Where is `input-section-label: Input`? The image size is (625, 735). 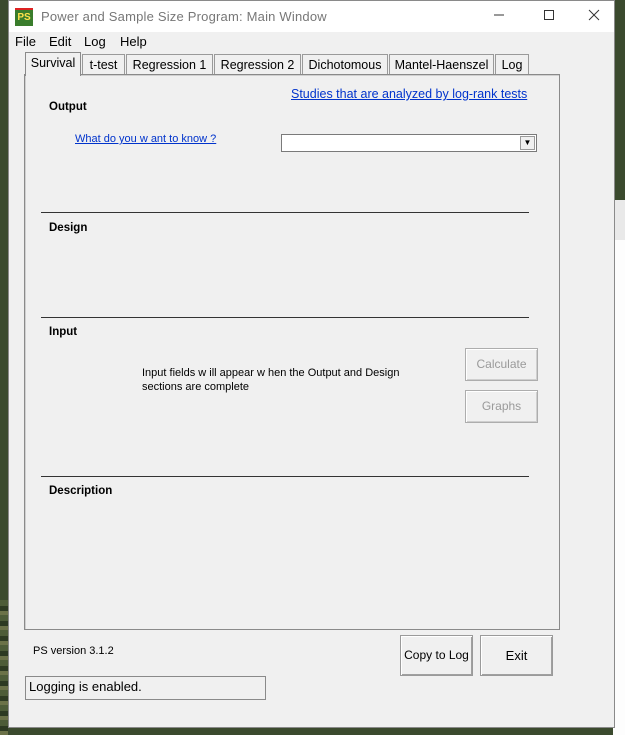
input-section-label: Input is located at coordinates (63, 332).